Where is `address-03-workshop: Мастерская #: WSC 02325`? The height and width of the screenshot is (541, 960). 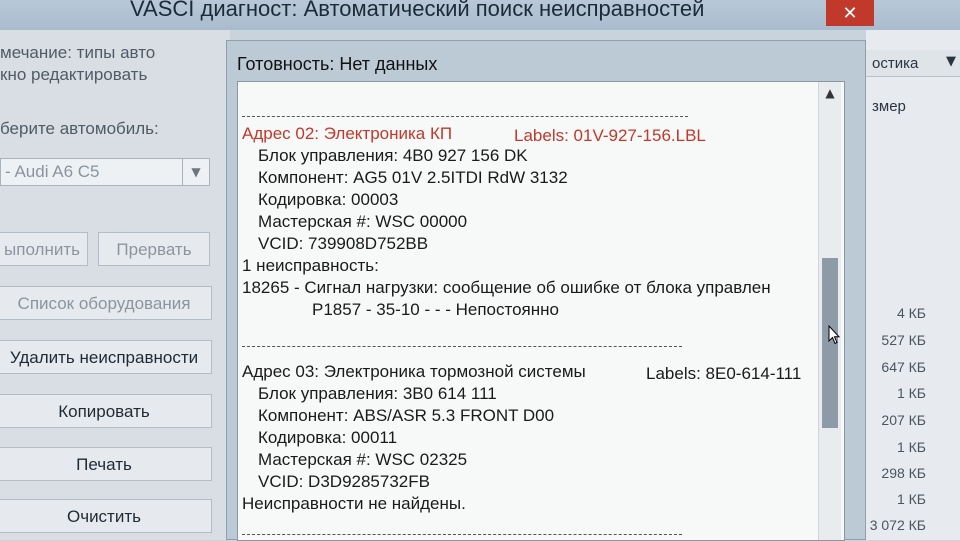
address-03-workshop: Мастерская #: WSC 02325 is located at coordinates (363, 459).